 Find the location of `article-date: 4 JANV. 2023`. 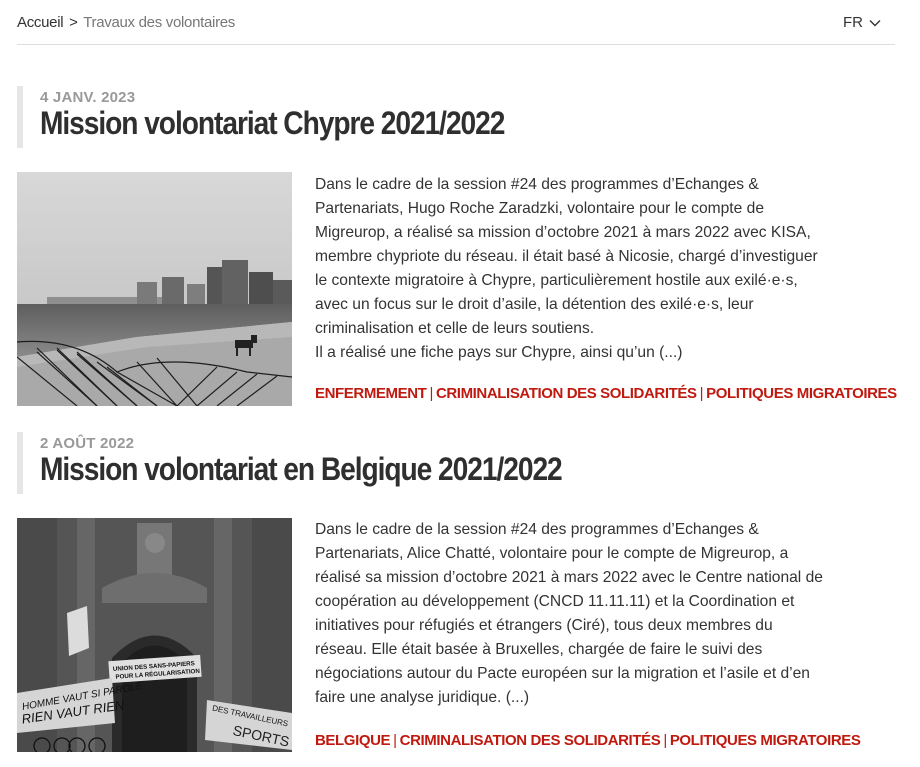

article-date: 4 JANV. 2023 is located at coordinates (88, 97).